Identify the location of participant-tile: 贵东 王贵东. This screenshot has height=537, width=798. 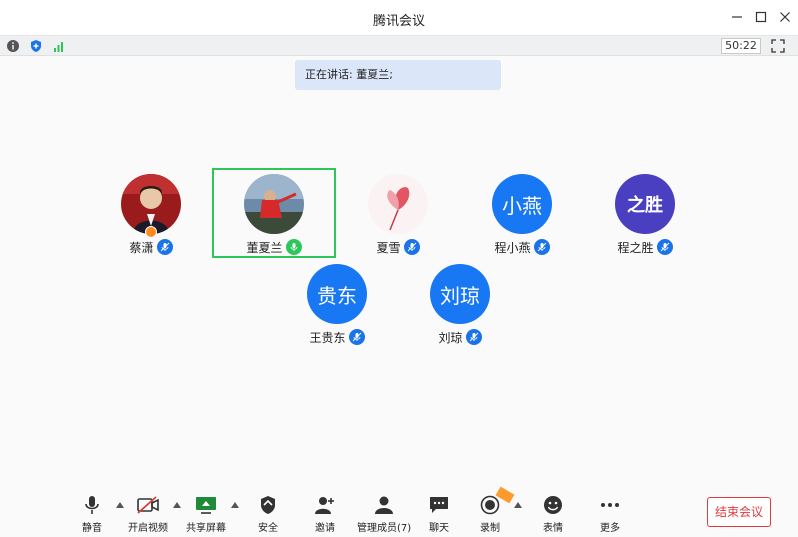
(337, 304).